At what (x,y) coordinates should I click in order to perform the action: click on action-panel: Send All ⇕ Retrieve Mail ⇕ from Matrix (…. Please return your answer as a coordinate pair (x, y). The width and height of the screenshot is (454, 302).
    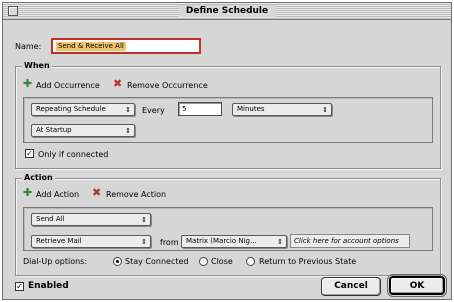
    Looking at the image, I should click on (228, 229).